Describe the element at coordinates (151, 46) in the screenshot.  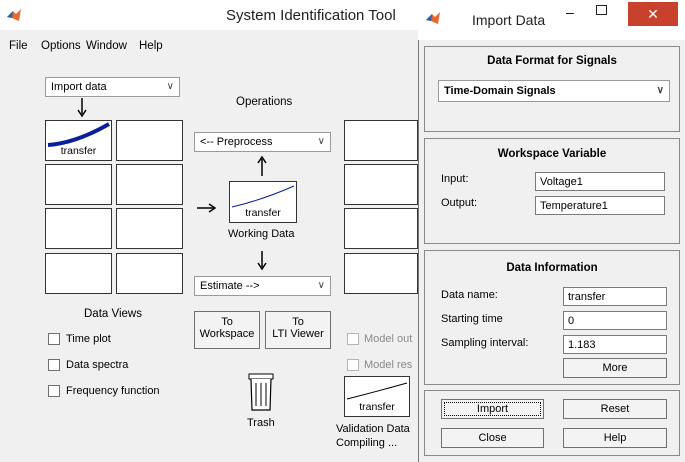
I see `menu-help: Help` at that location.